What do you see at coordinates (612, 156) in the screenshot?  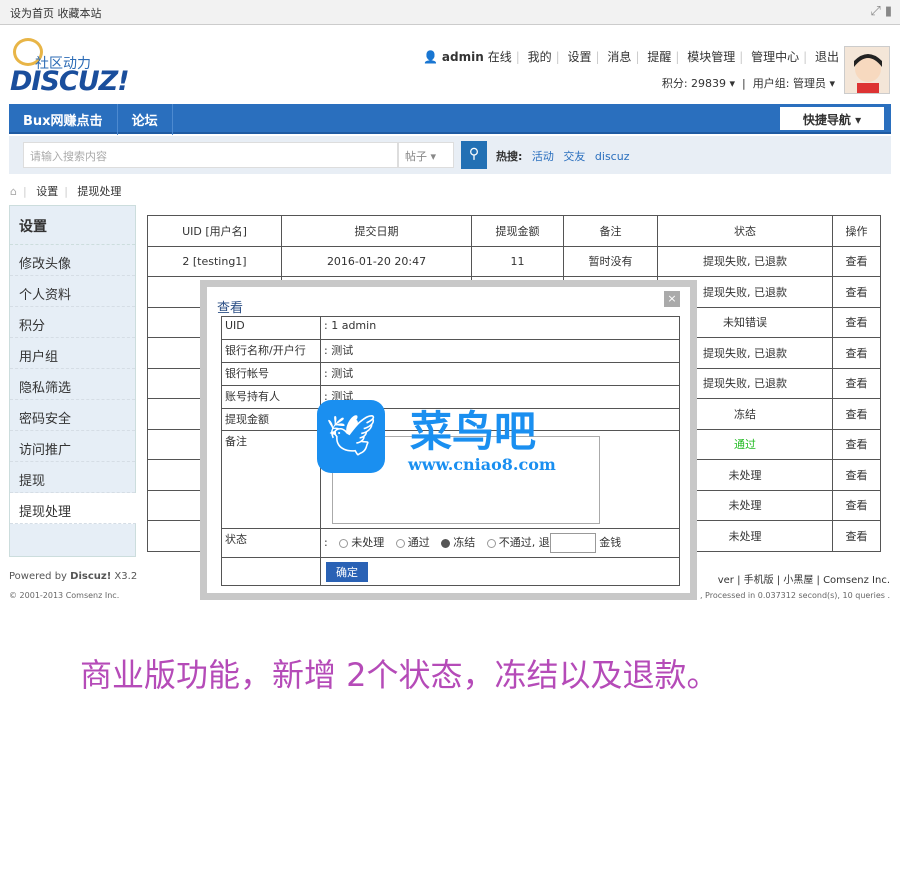 I see `hot-link: discuz` at bounding box center [612, 156].